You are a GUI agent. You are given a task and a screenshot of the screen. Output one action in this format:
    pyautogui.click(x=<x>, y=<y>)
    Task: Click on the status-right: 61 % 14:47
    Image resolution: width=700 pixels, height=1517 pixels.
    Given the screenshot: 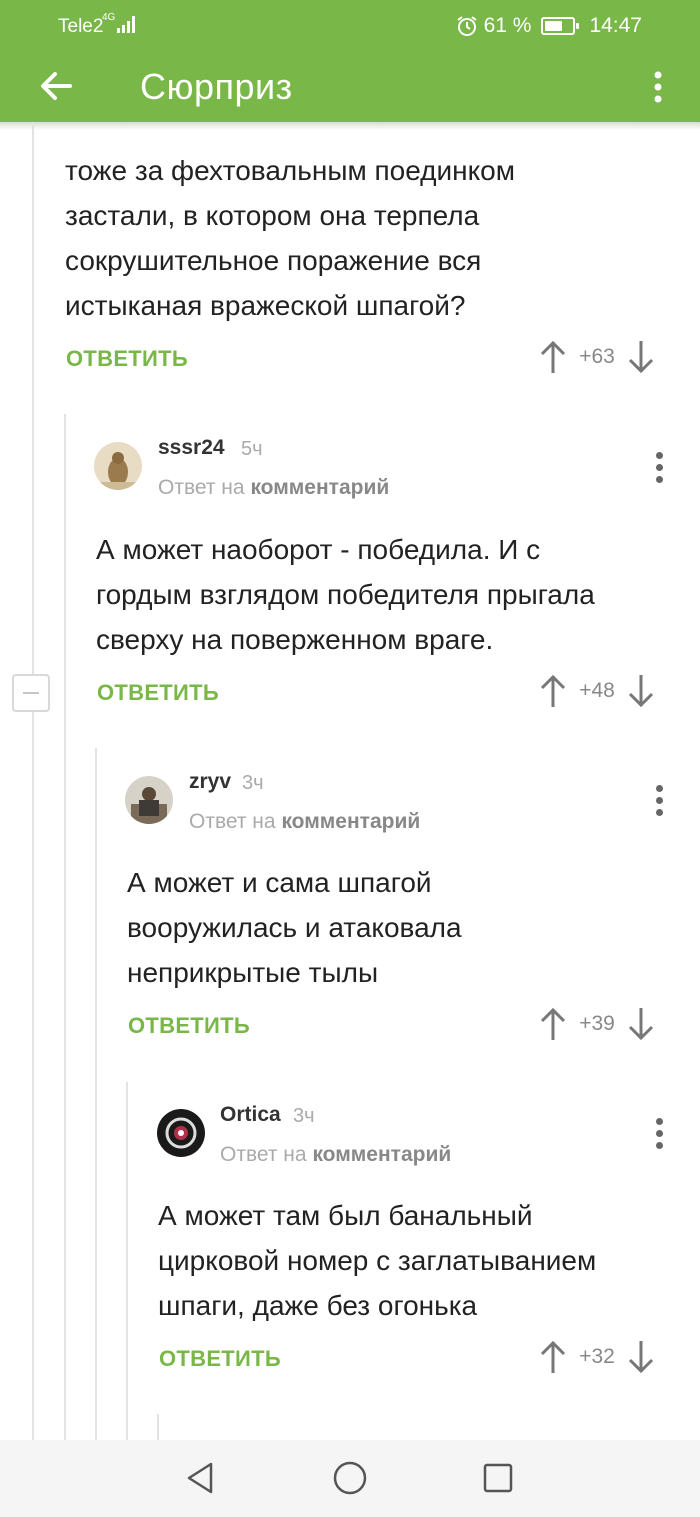 What is the action you would take?
    pyautogui.click(x=549, y=26)
    